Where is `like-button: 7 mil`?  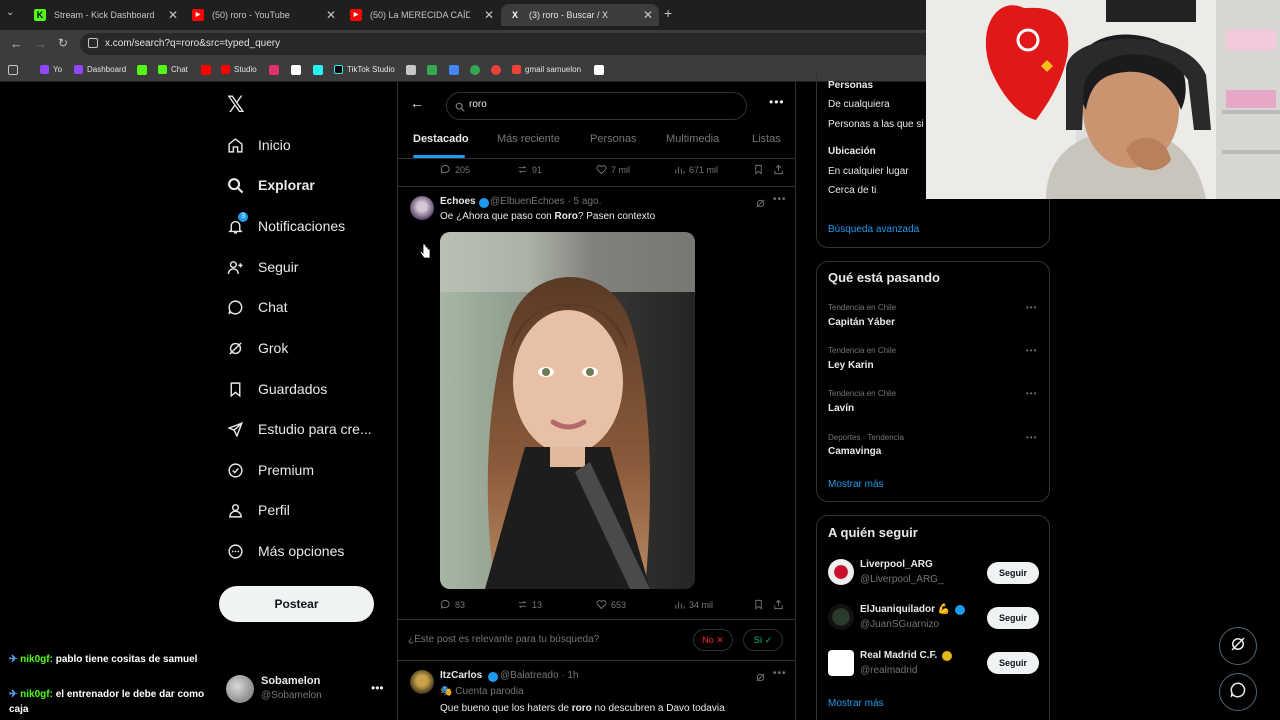
like-button: 7 mil is located at coordinates (613, 169).